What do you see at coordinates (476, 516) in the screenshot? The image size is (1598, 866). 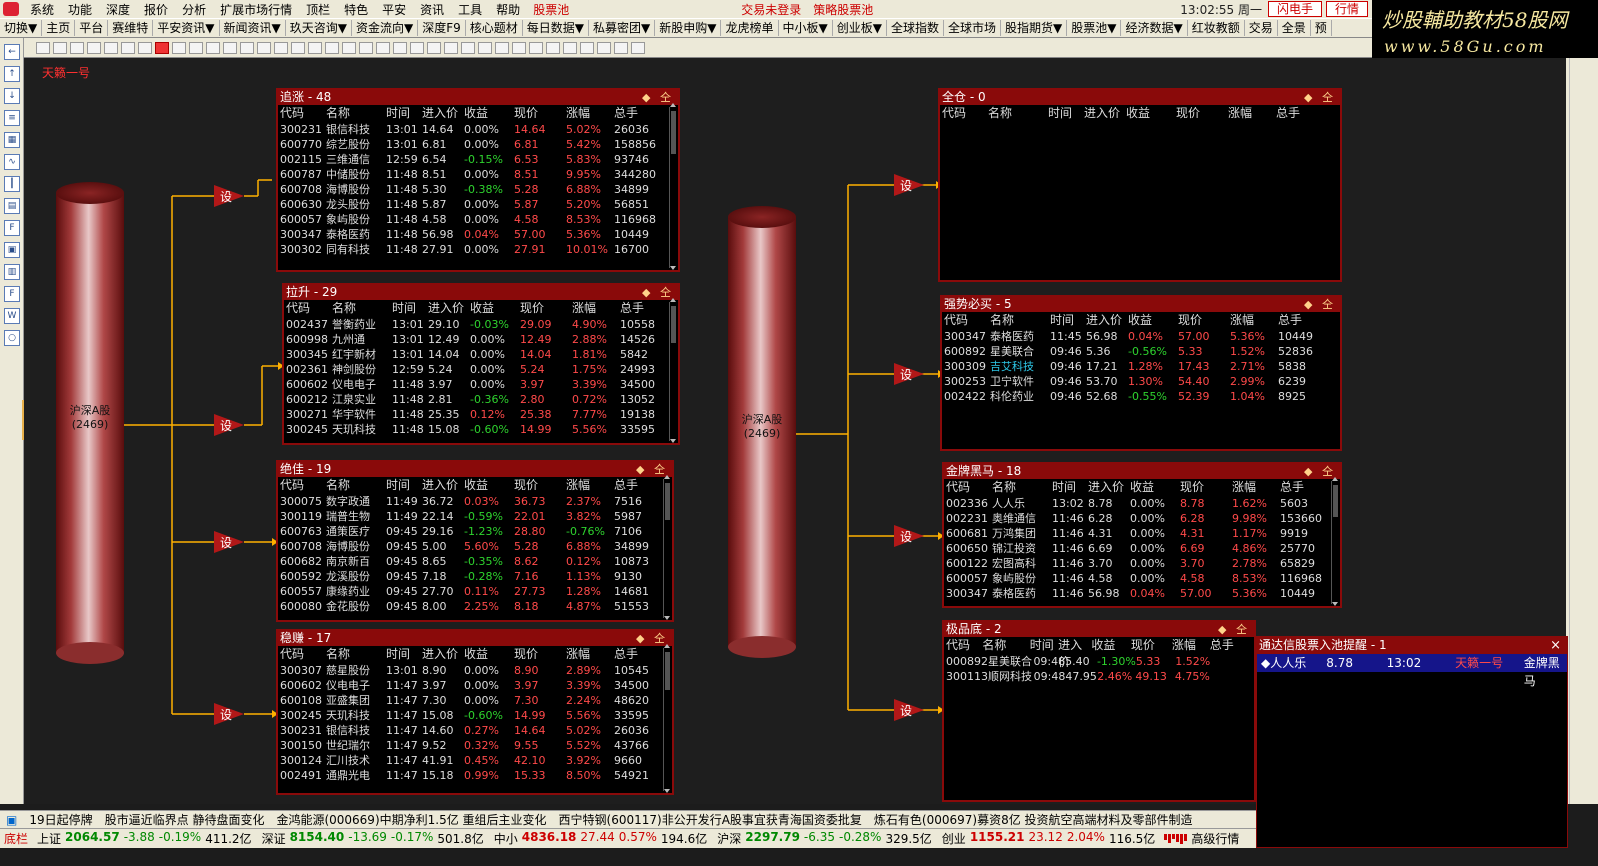 I see `table-row: 300119 瑞普生物 11:49 22.14 -0.59% 22.01 3.82% 5987` at bounding box center [476, 516].